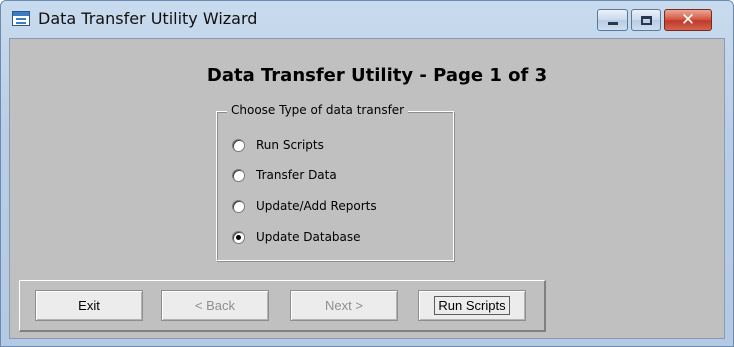  I want to click on option-update-database: Update Database, so click(296, 237).